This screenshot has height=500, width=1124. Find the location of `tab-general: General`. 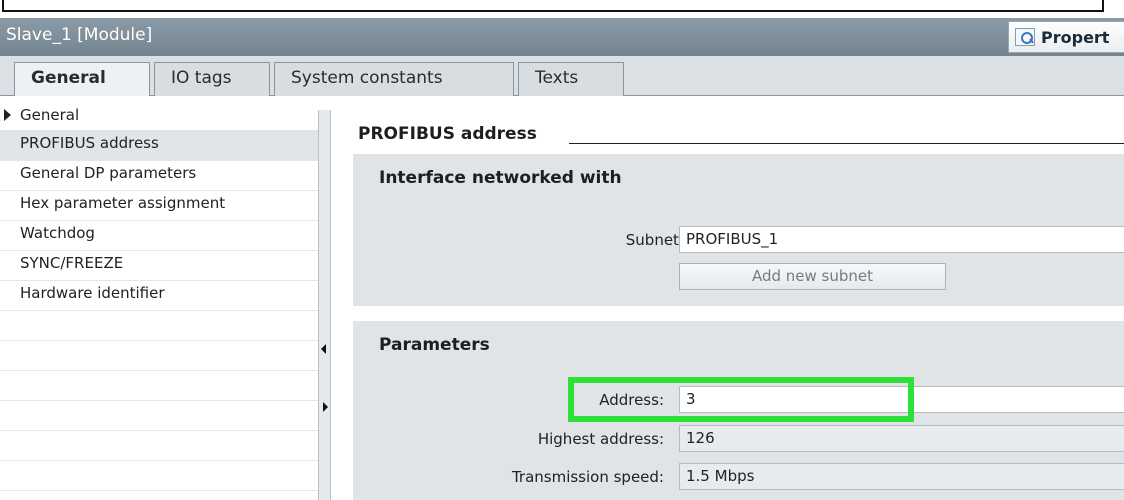

tab-general: General is located at coordinates (82, 79).